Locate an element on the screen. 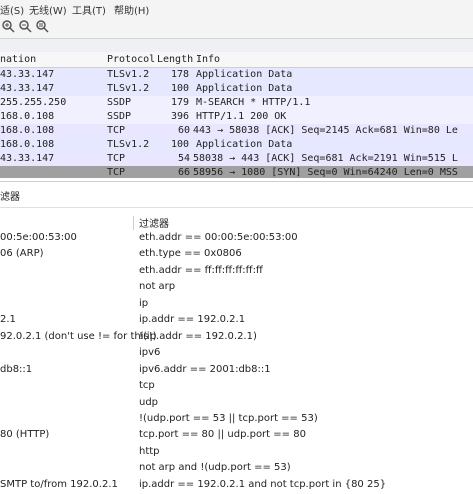 Image resolution: width=473 pixels, height=494 pixels. filter-row: http is located at coordinates (236, 453).